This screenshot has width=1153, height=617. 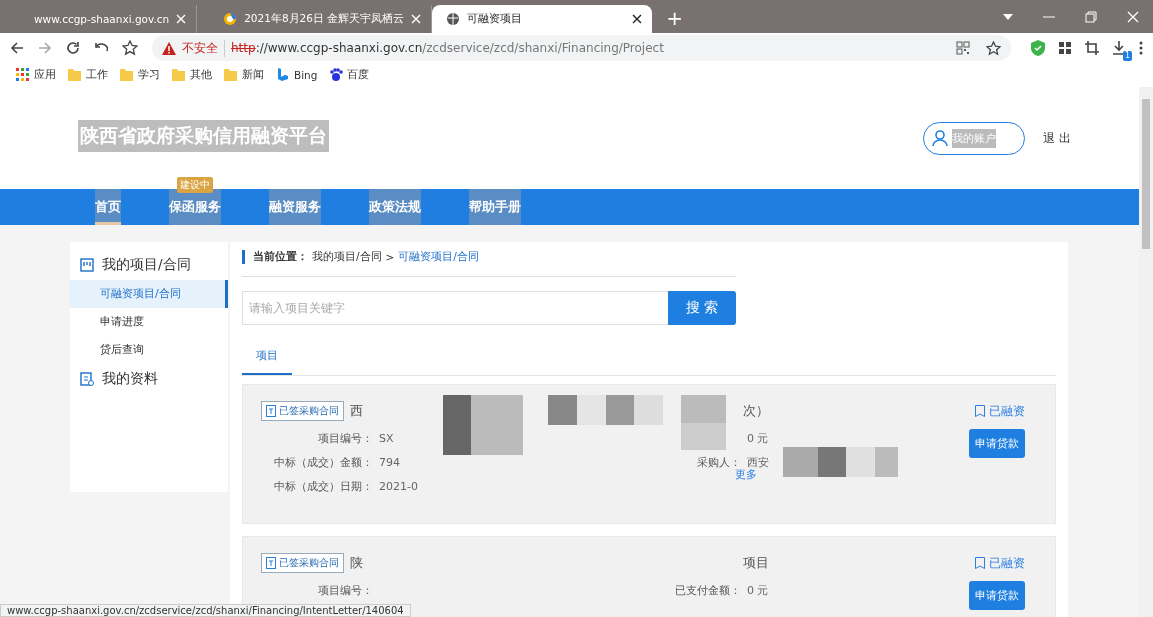 What do you see at coordinates (336, 75) in the screenshot?
I see `paw-icon` at bounding box center [336, 75].